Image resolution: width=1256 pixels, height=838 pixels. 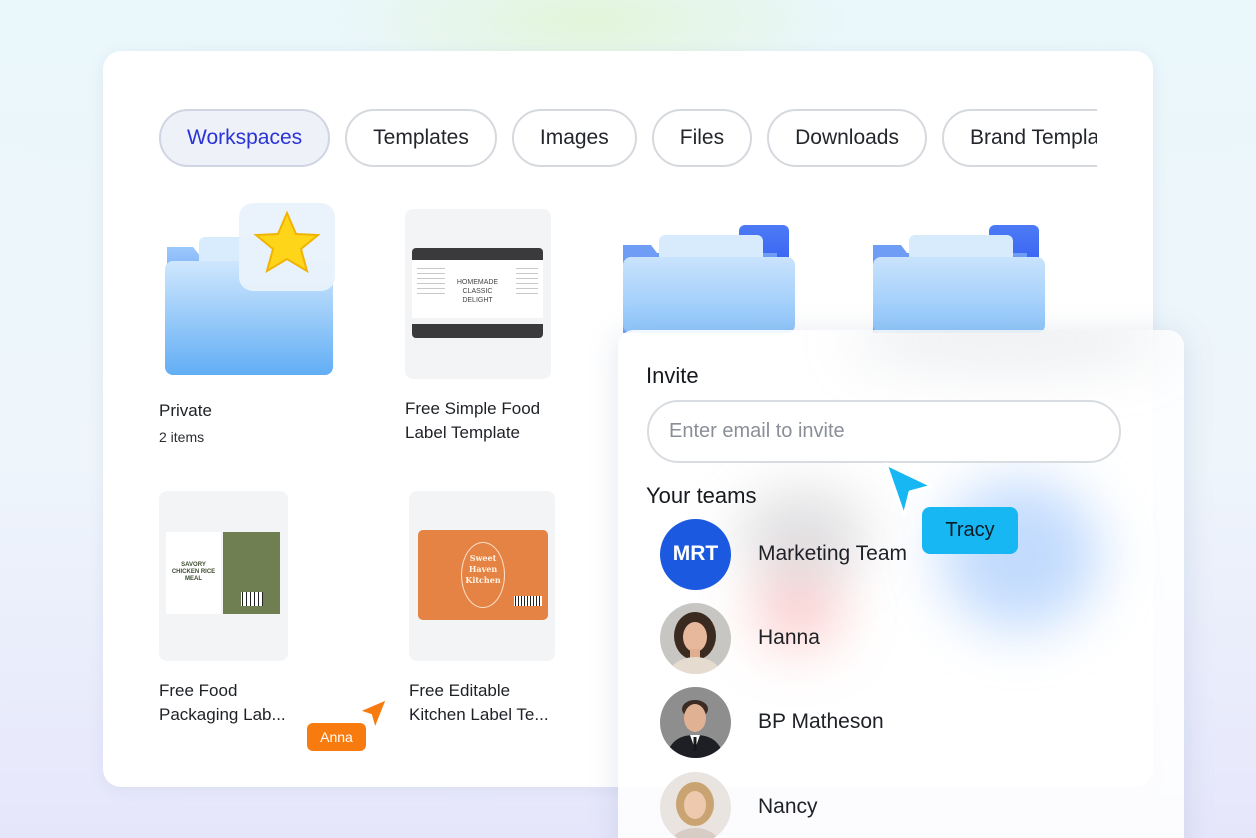 What do you see at coordinates (460, 690) in the screenshot?
I see `template-title-line1: Free Editable` at bounding box center [460, 690].